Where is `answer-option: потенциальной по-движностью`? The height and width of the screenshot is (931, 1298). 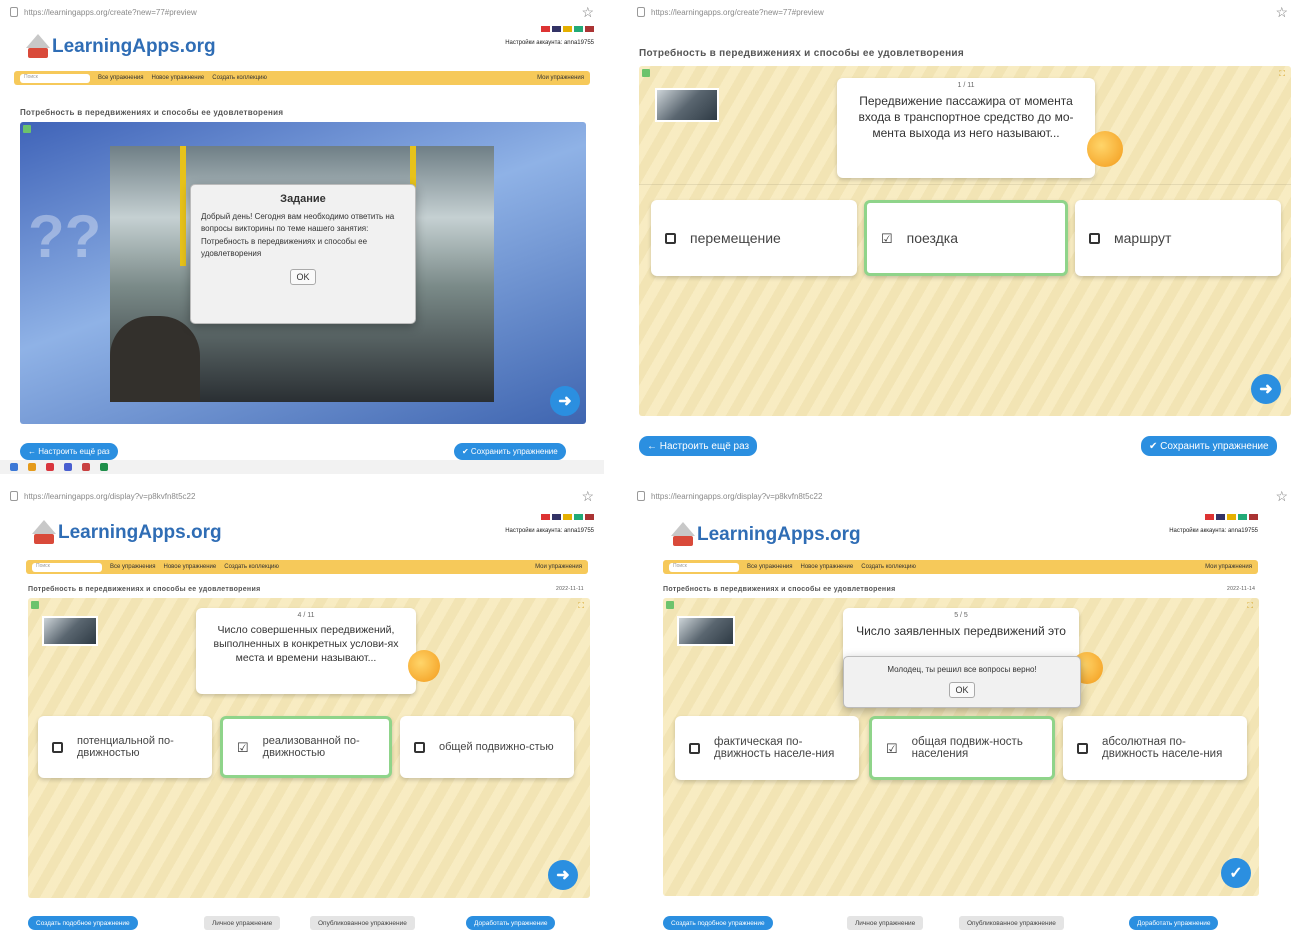 answer-option: потенциальной по-движностью is located at coordinates (125, 747).